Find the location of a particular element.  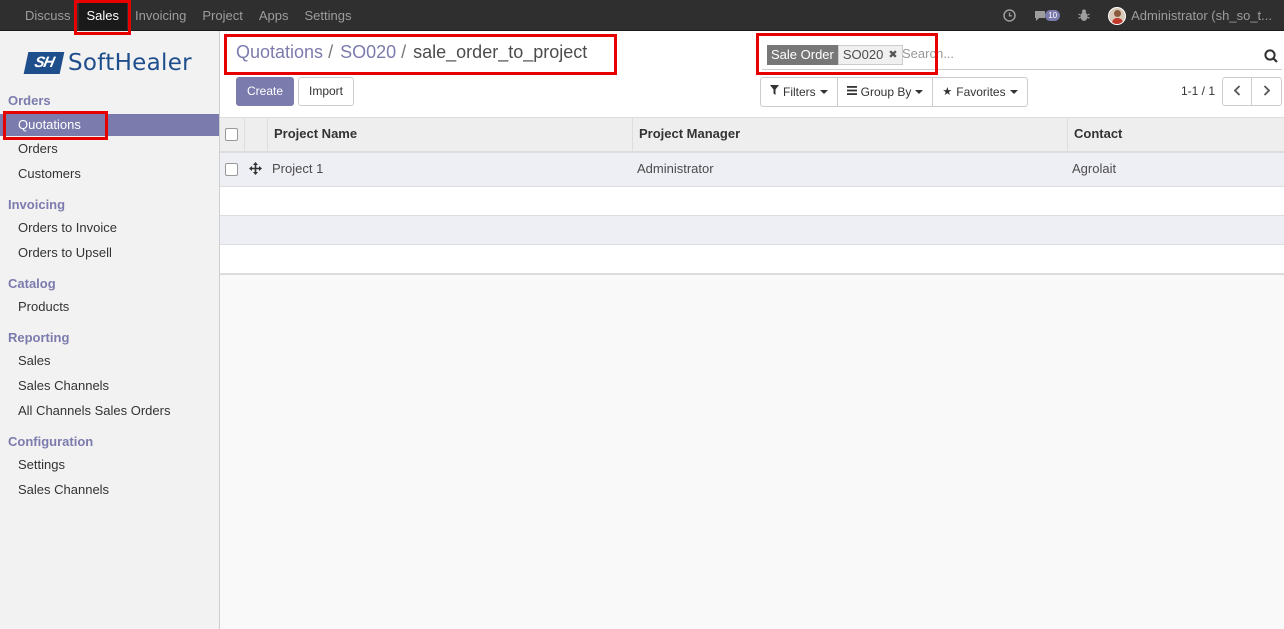

search-facet: Sale Order SO020 ✖ is located at coordinates (835, 55).